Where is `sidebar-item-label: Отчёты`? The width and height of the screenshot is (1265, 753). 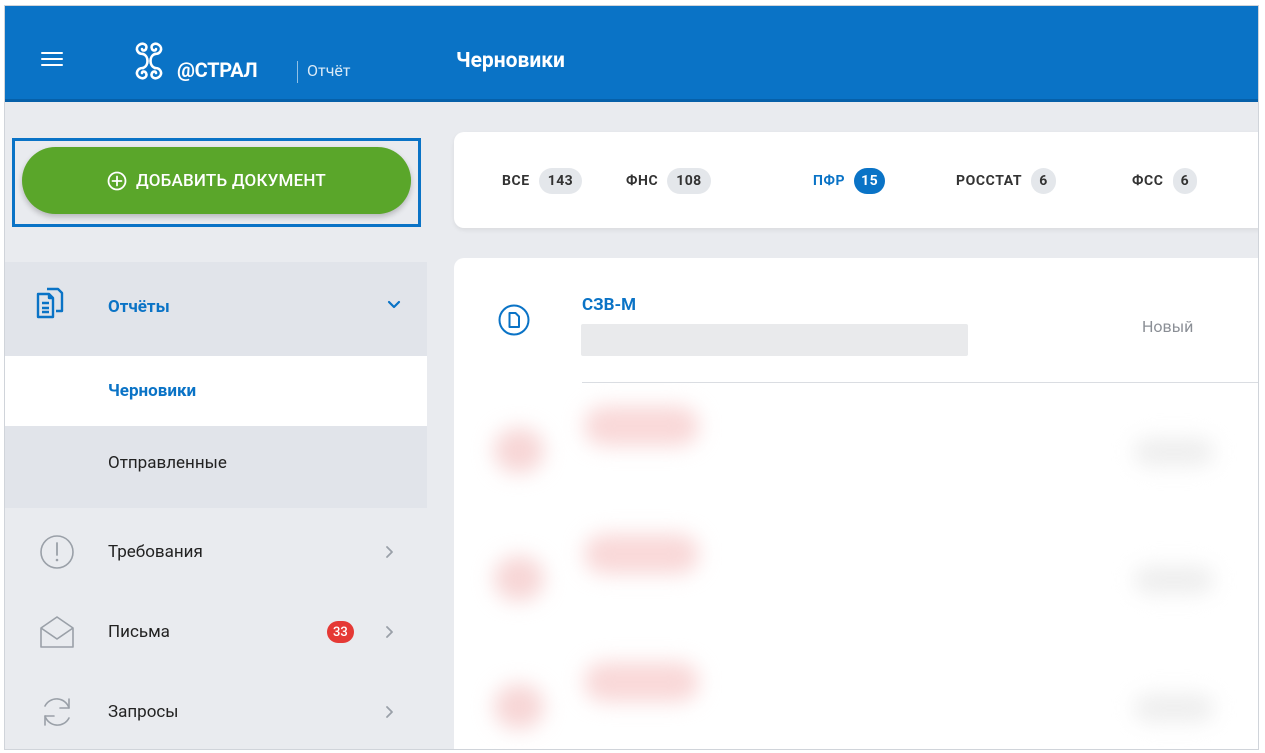 sidebar-item-label: Отчёты is located at coordinates (139, 307).